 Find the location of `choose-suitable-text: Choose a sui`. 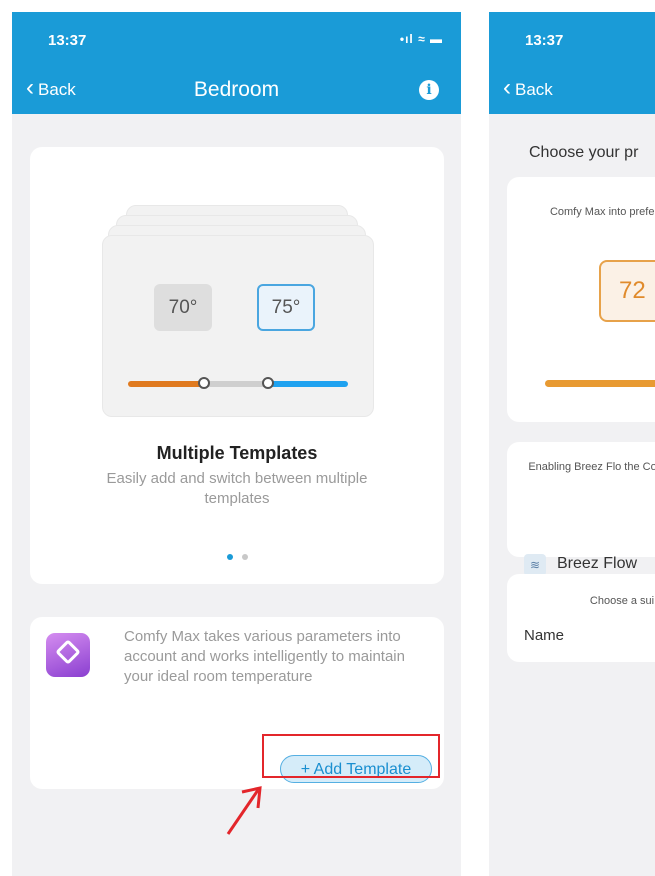

choose-suitable-text: Choose a sui is located at coordinates (622, 601).